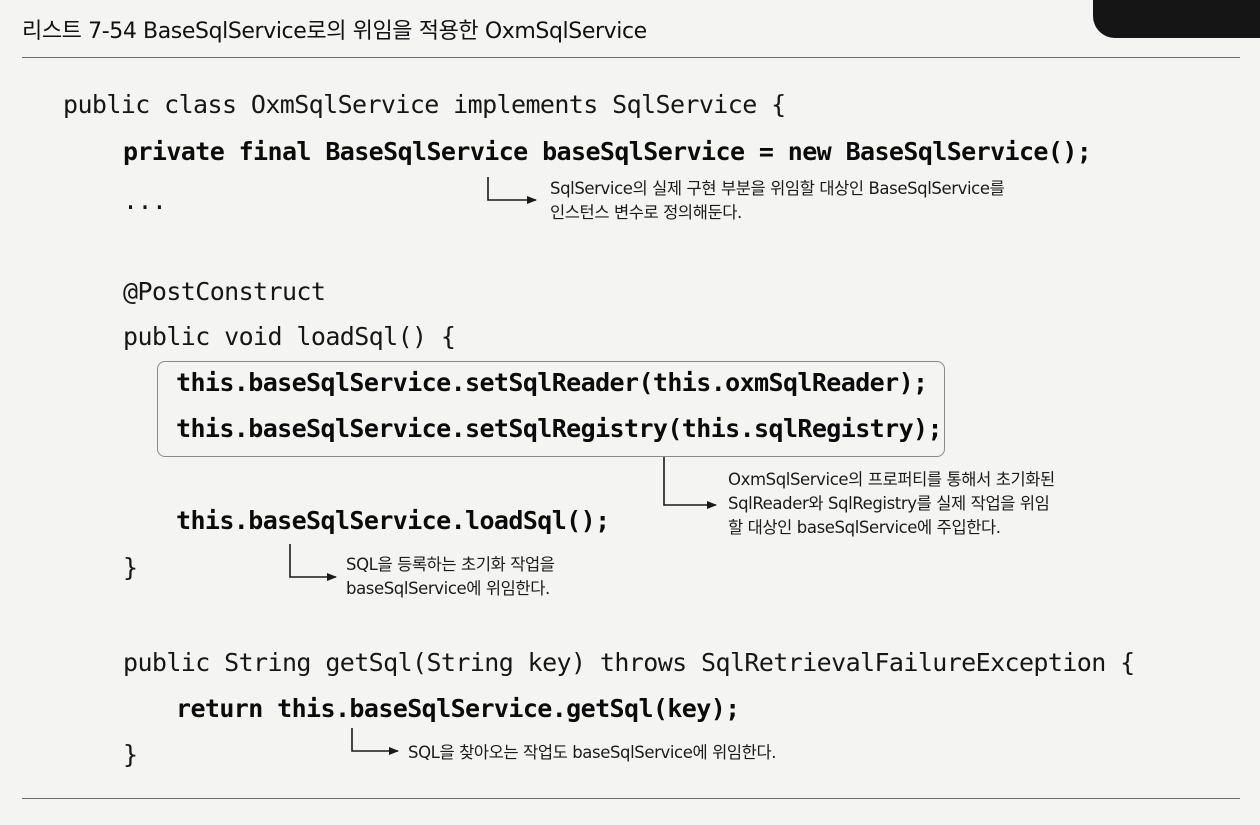 The height and width of the screenshot is (825, 1260). What do you see at coordinates (313, 562) in the screenshot?
I see `load-callout-arrow-icon` at bounding box center [313, 562].